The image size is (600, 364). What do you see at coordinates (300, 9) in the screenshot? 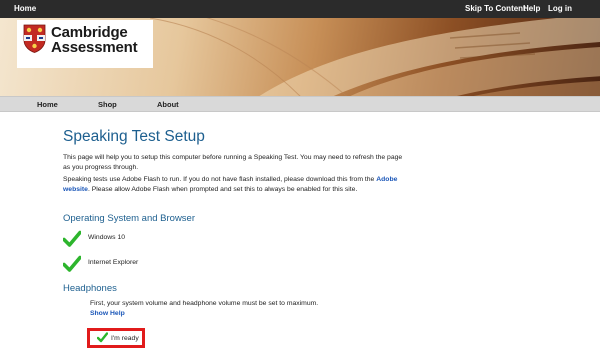
I see `top-bar: Home Skip To Content Help Log in` at bounding box center [300, 9].